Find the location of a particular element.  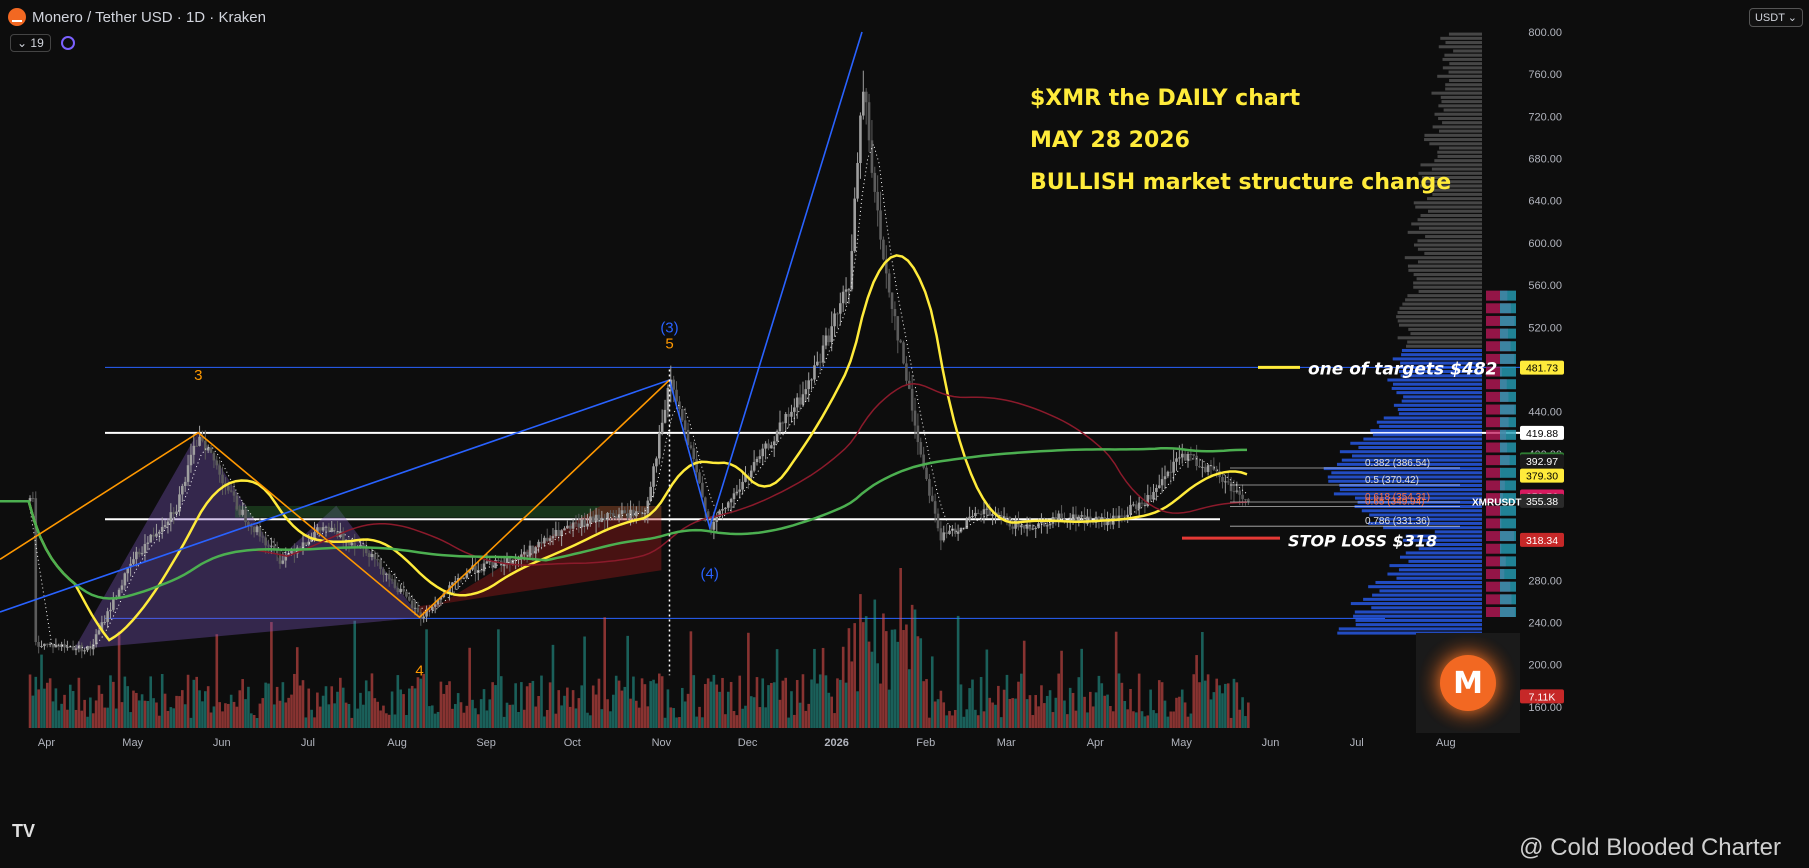

indicator-settings-icon is located at coordinates (67, 43).